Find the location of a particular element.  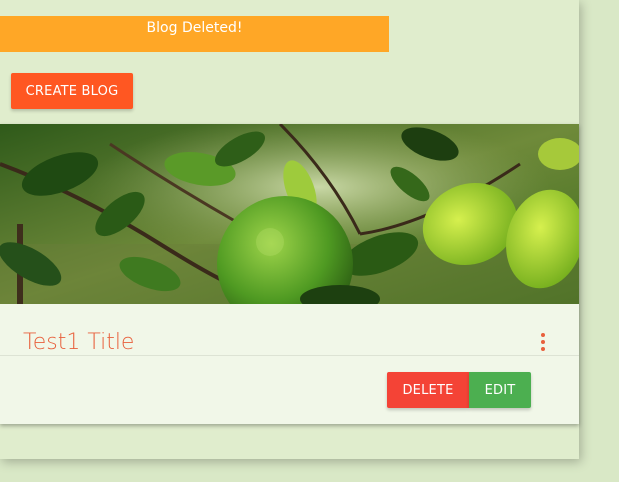

create-blog-button: CREATE BLOG is located at coordinates (72, 91).